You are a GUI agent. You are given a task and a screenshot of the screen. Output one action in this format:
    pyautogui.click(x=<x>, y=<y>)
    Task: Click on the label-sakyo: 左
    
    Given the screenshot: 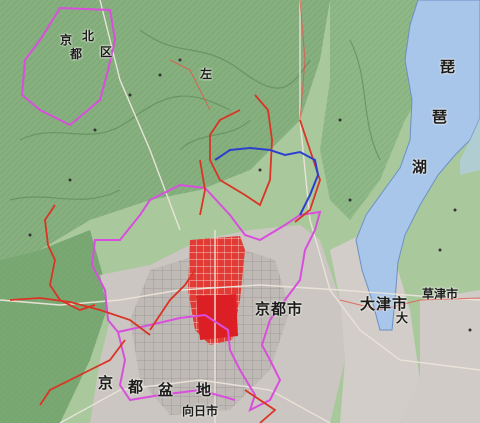 What is the action you would take?
    pyautogui.click(x=206, y=74)
    